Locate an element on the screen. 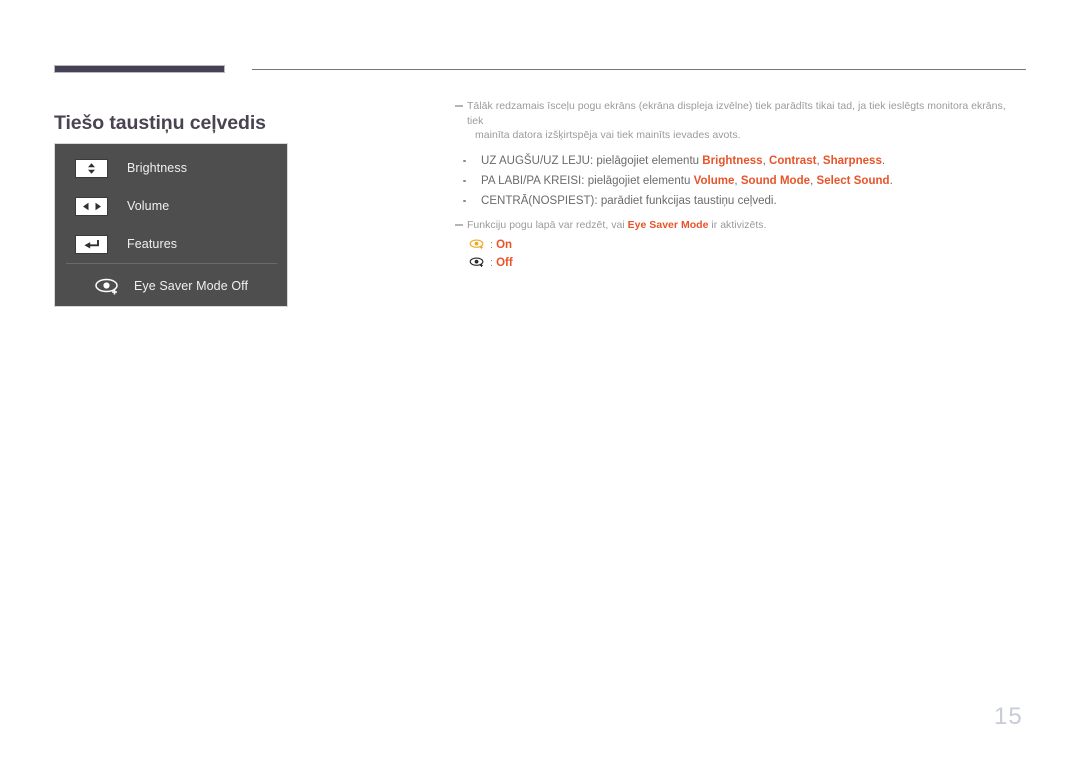  bullet-0-term-1: Contrast is located at coordinates (793, 160).